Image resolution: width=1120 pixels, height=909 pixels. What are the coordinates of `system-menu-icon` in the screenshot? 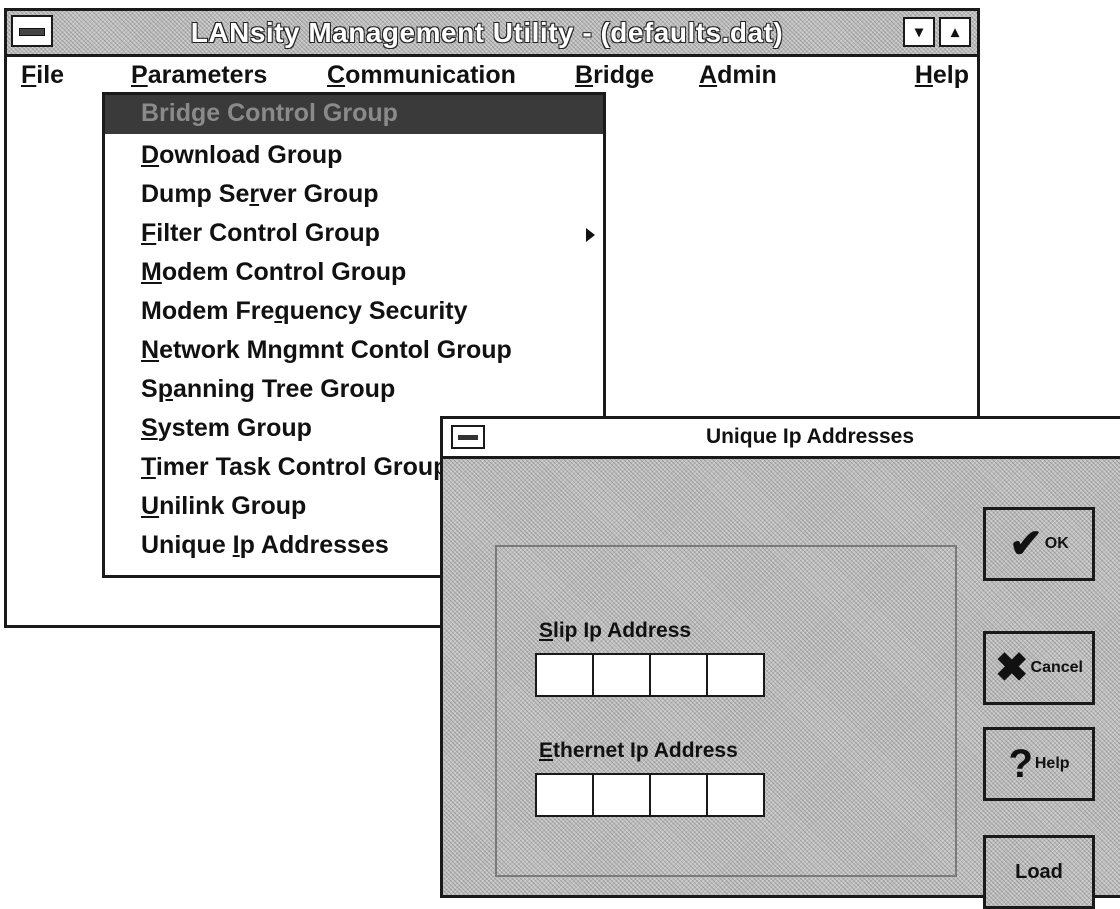 It's located at (32, 31).